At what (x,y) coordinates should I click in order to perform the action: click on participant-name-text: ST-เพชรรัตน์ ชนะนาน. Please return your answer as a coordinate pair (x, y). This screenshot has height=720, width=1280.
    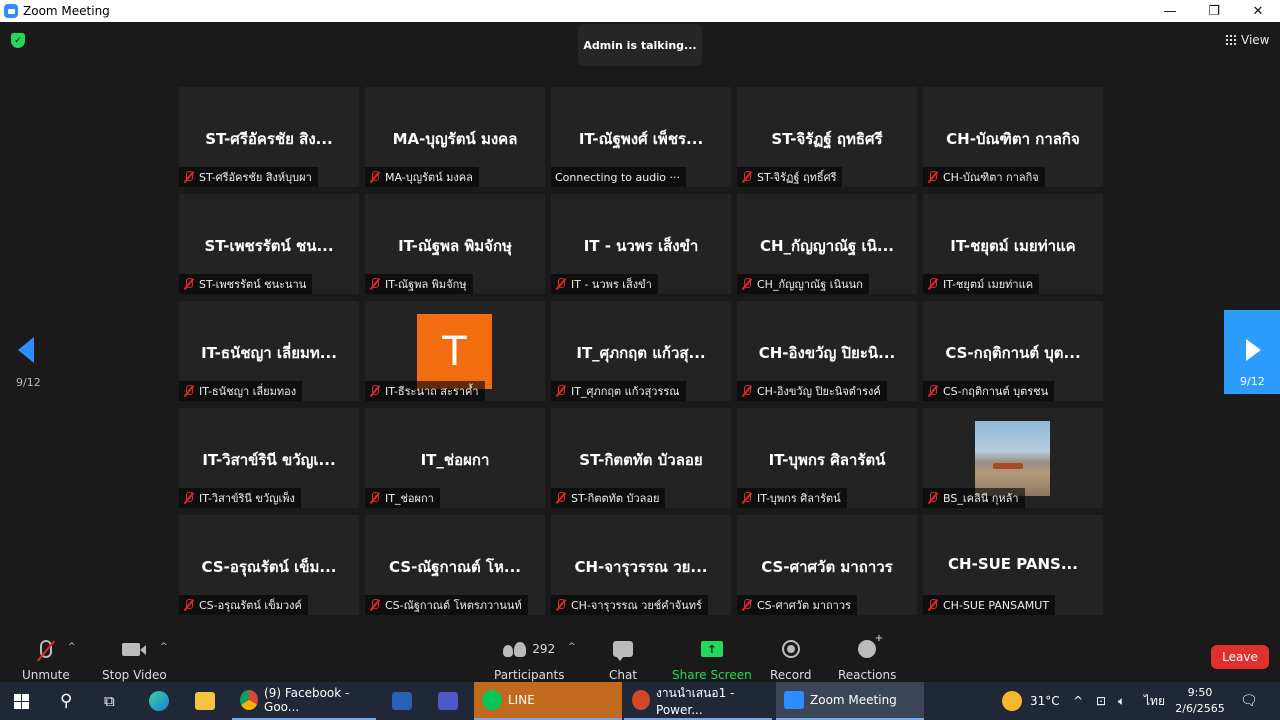
    Looking at the image, I should click on (253, 284).